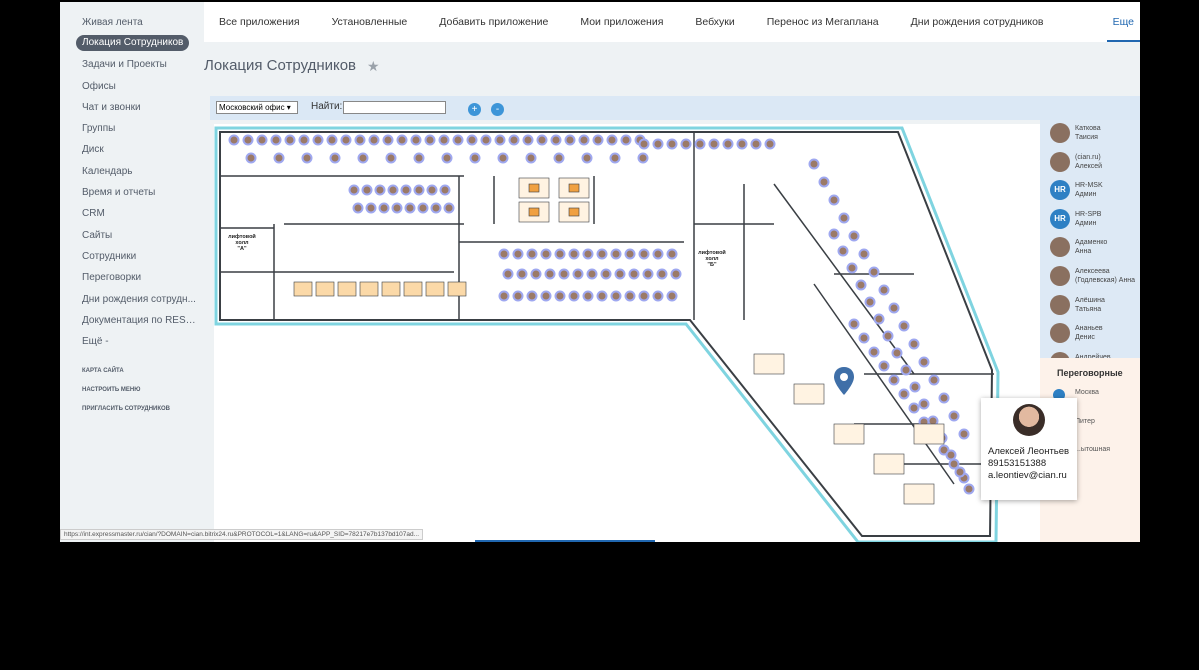  What do you see at coordinates (1090, 300) in the screenshot?
I see `employee-surname: Алёшина` at bounding box center [1090, 300].